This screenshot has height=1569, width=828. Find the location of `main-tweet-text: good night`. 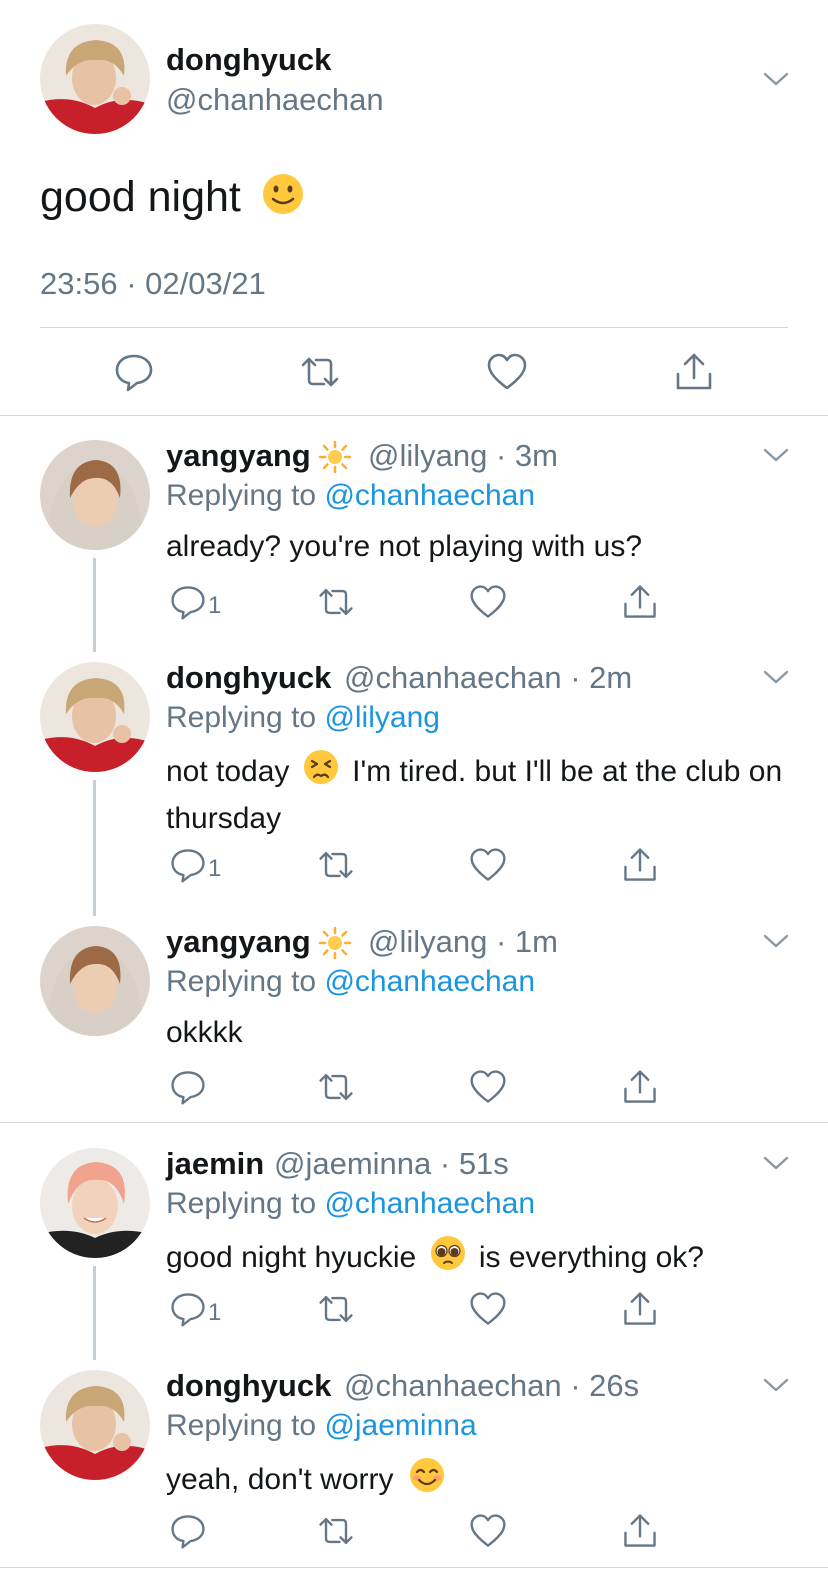

main-tweet-text: good night is located at coordinates (172, 199).